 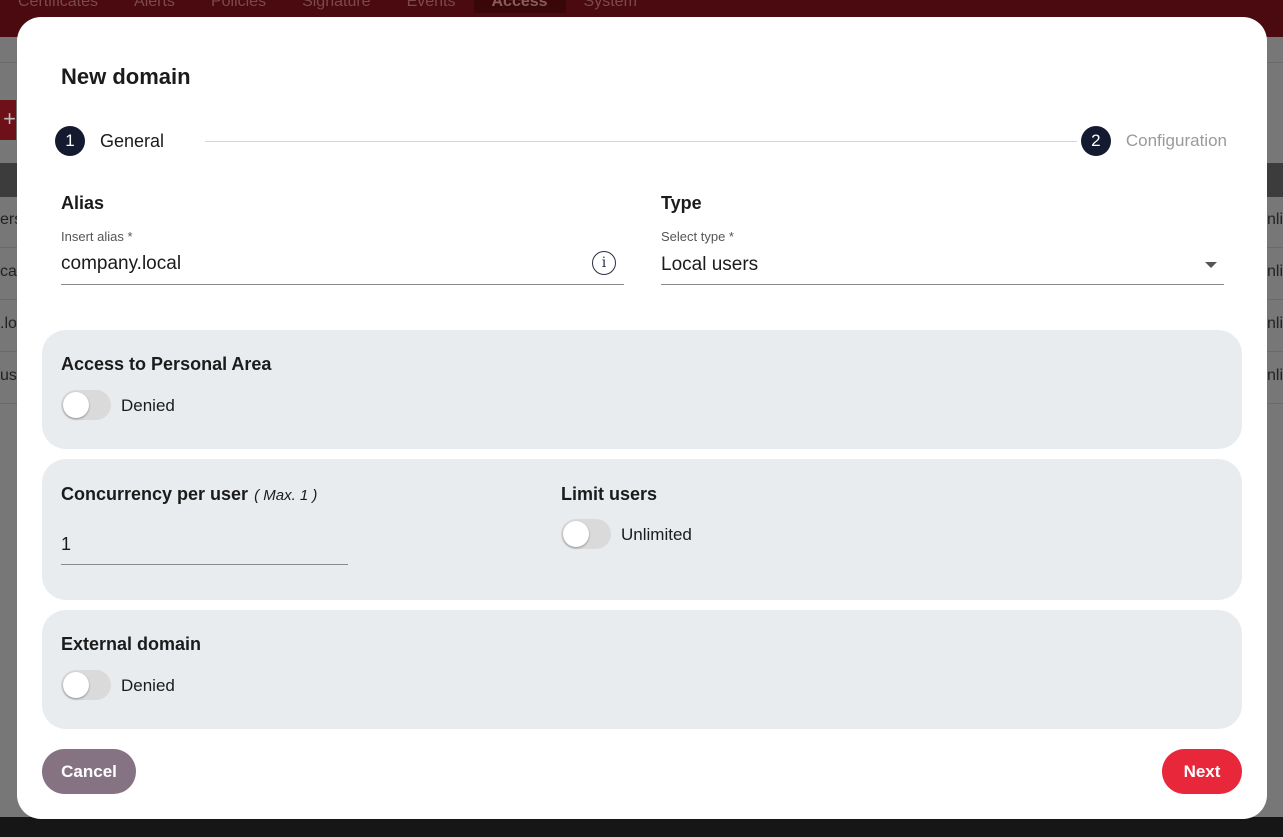 What do you see at coordinates (642, 669) in the screenshot?
I see `external-domain-panel: External domain Denied` at bounding box center [642, 669].